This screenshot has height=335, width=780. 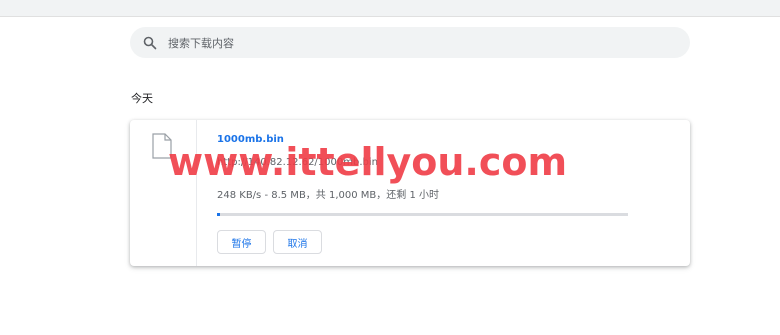 I want to click on card-divider, so click(x=196, y=193).